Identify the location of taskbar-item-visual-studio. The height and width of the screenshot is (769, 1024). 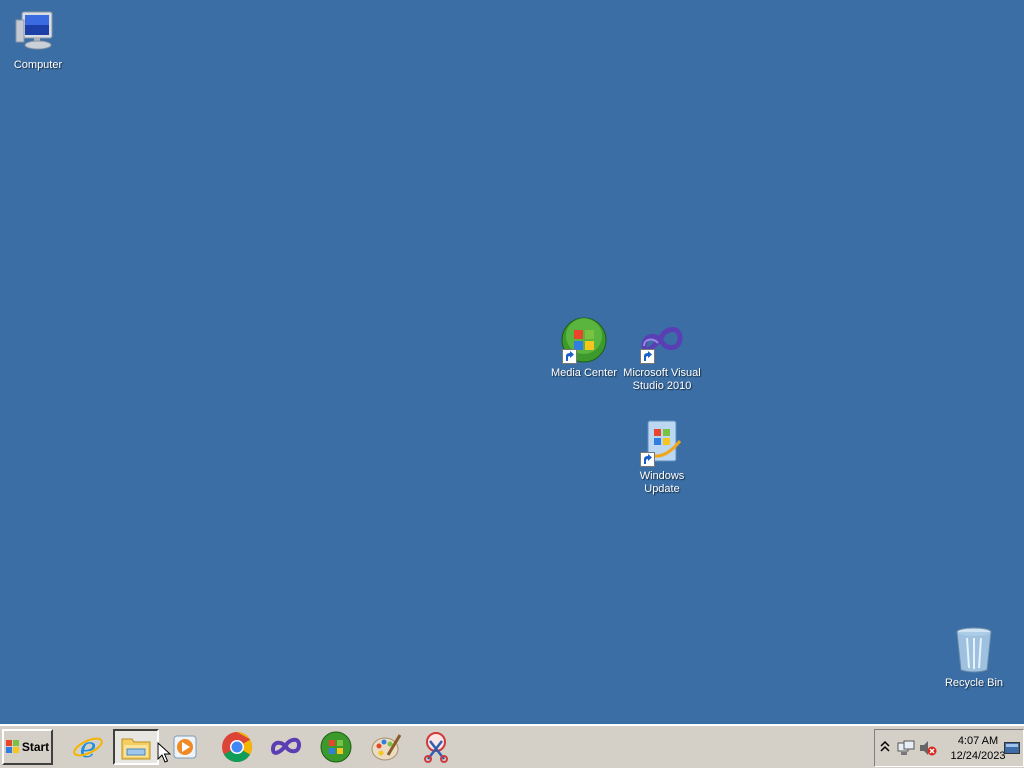
(286, 747).